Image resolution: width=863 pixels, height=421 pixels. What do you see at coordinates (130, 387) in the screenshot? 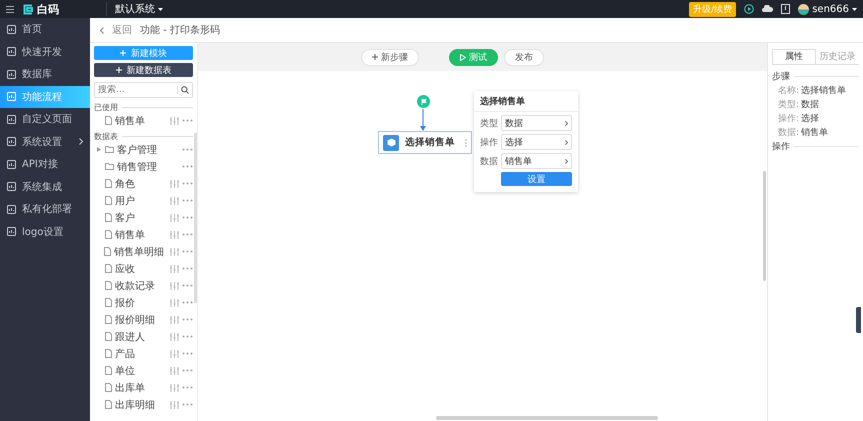
I see `tree-item-label: 出库单` at bounding box center [130, 387].